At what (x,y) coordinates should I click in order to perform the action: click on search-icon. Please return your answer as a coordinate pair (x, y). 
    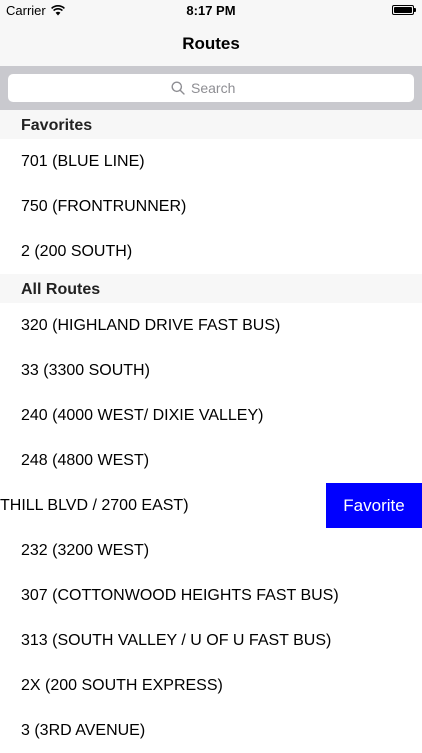
    Looking at the image, I should click on (178, 88).